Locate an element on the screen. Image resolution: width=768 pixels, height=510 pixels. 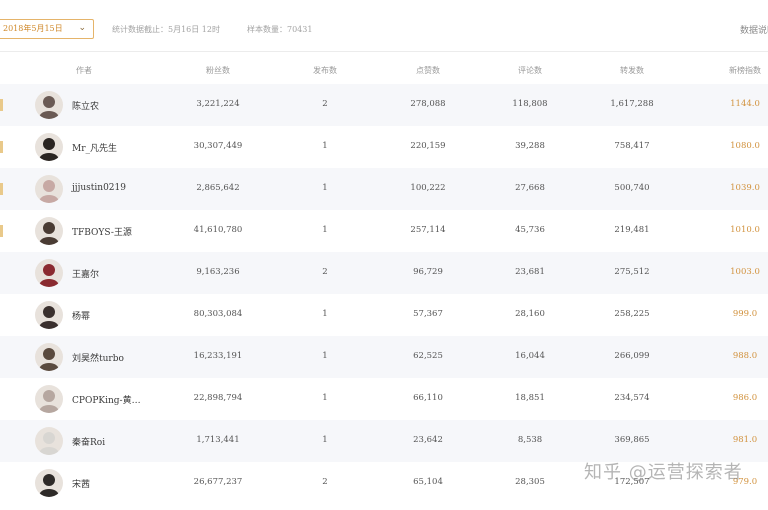
author-name: 秦奋Roi is located at coordinates (88, 441).